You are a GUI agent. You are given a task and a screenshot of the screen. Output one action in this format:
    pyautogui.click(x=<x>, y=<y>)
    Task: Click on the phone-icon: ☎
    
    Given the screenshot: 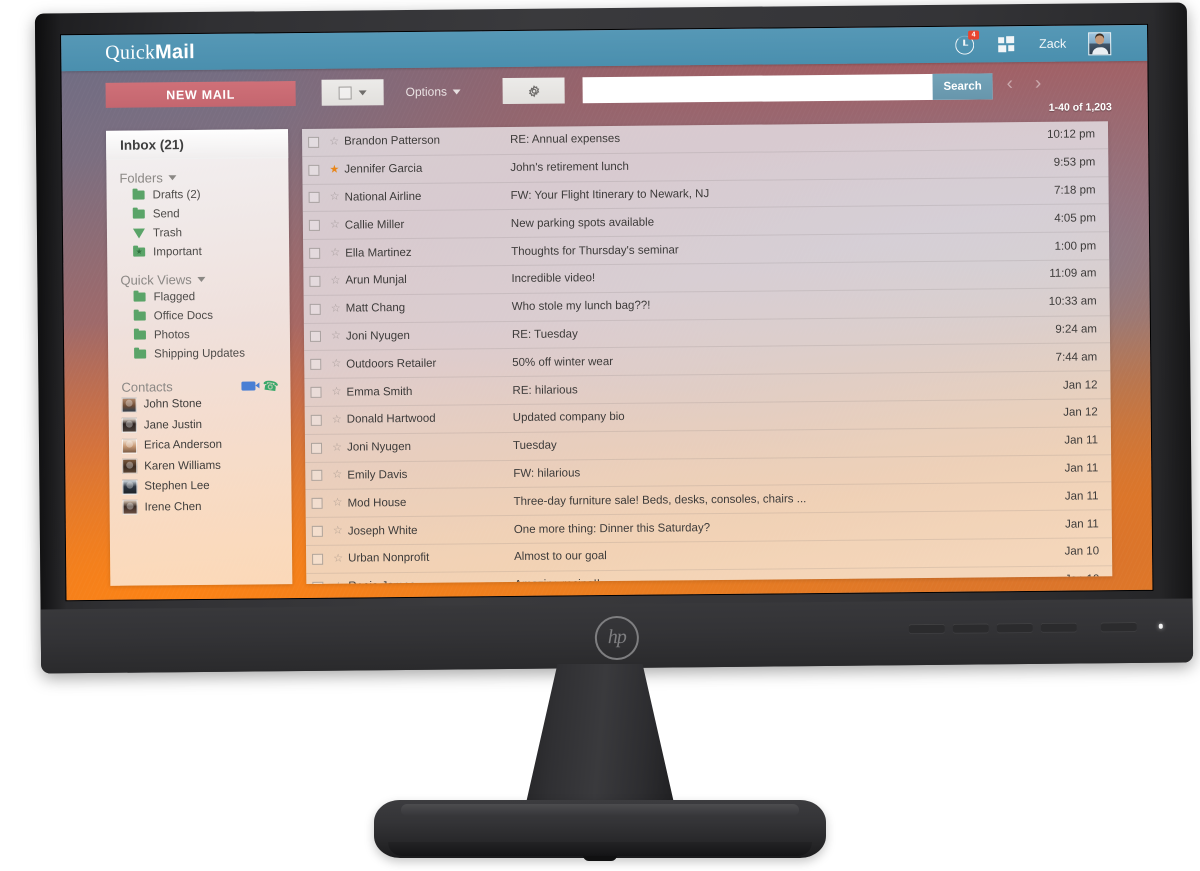 What is the action you would take?
    pyautogui.click(x=270, y=385)
    